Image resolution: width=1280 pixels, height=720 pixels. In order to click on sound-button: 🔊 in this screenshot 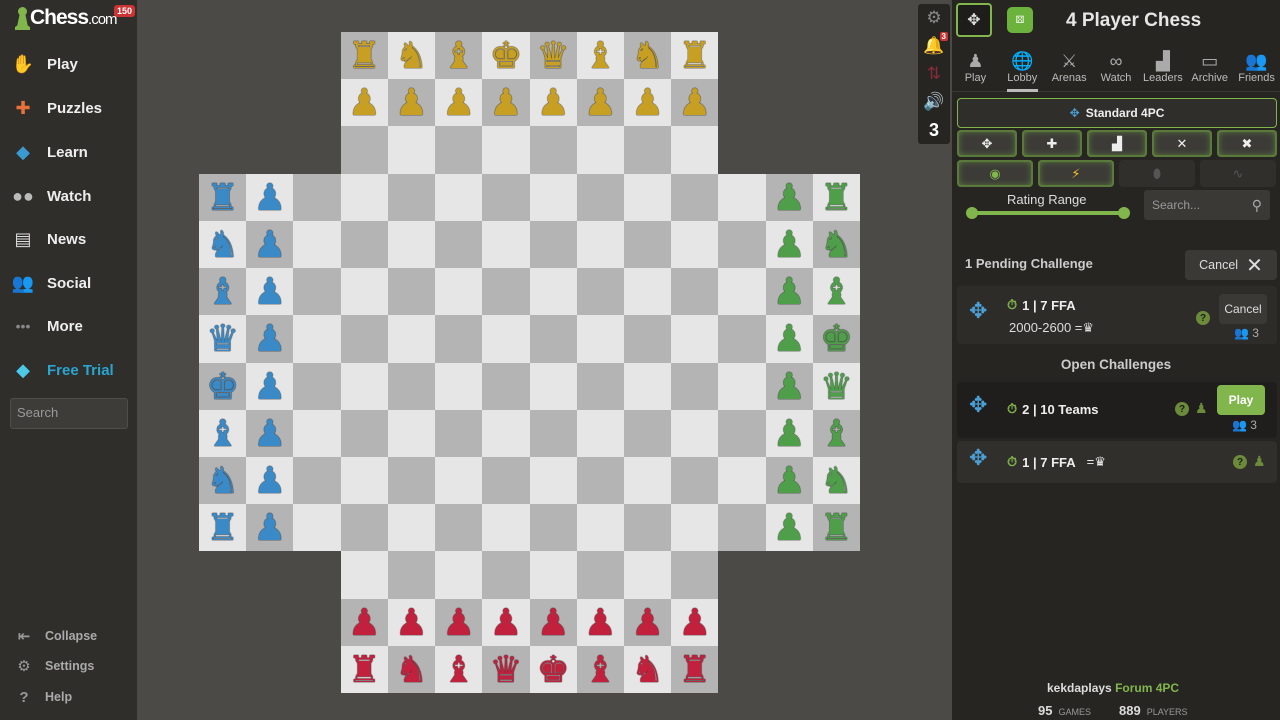, I will do `click(934, 102)`.